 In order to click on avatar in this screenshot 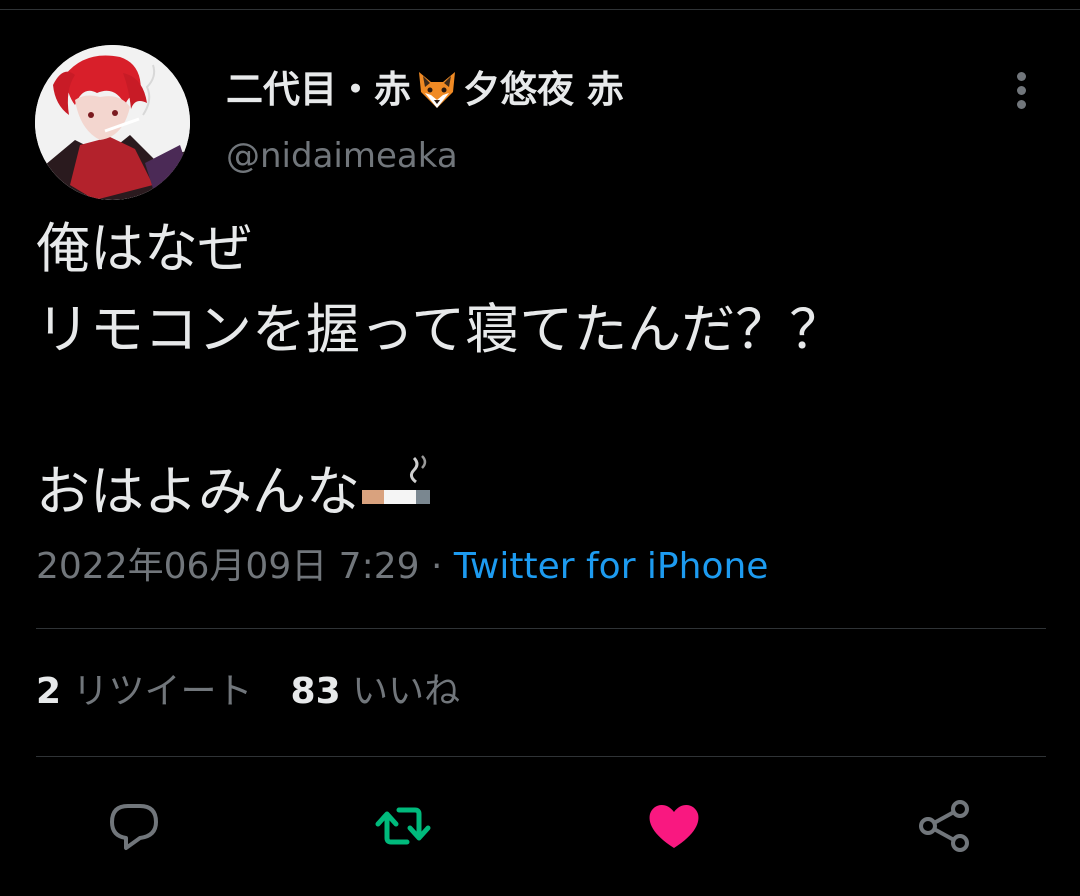, I will do `click(112, 122)`.